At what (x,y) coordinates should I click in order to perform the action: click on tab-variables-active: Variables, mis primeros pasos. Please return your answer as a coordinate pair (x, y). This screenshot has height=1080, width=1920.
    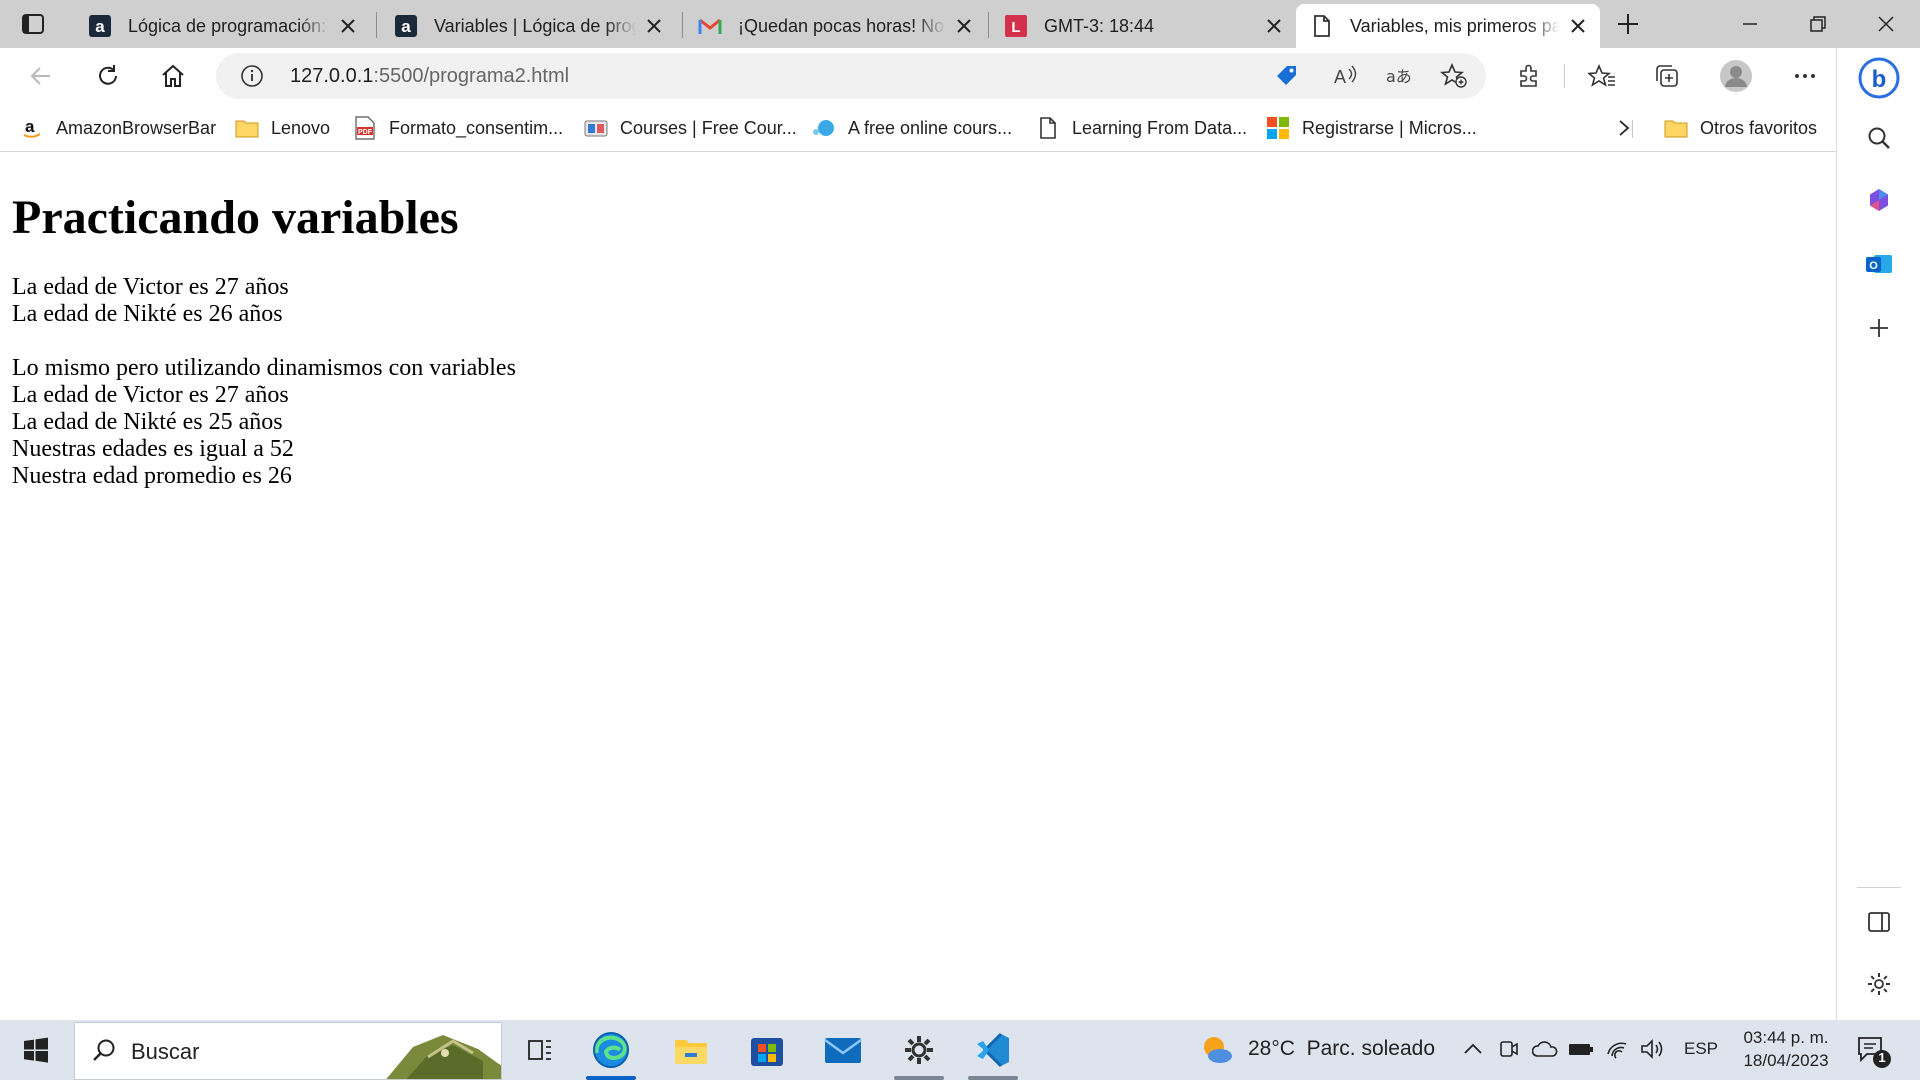
    Looking at the image, I should click on (1448, 26).